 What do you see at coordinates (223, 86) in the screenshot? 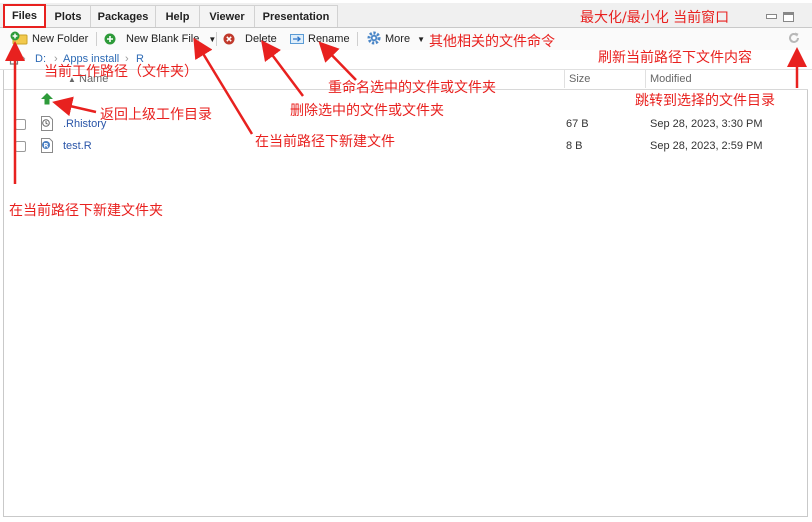
I see `arrow-new-file` at bounding box center [223, 86].